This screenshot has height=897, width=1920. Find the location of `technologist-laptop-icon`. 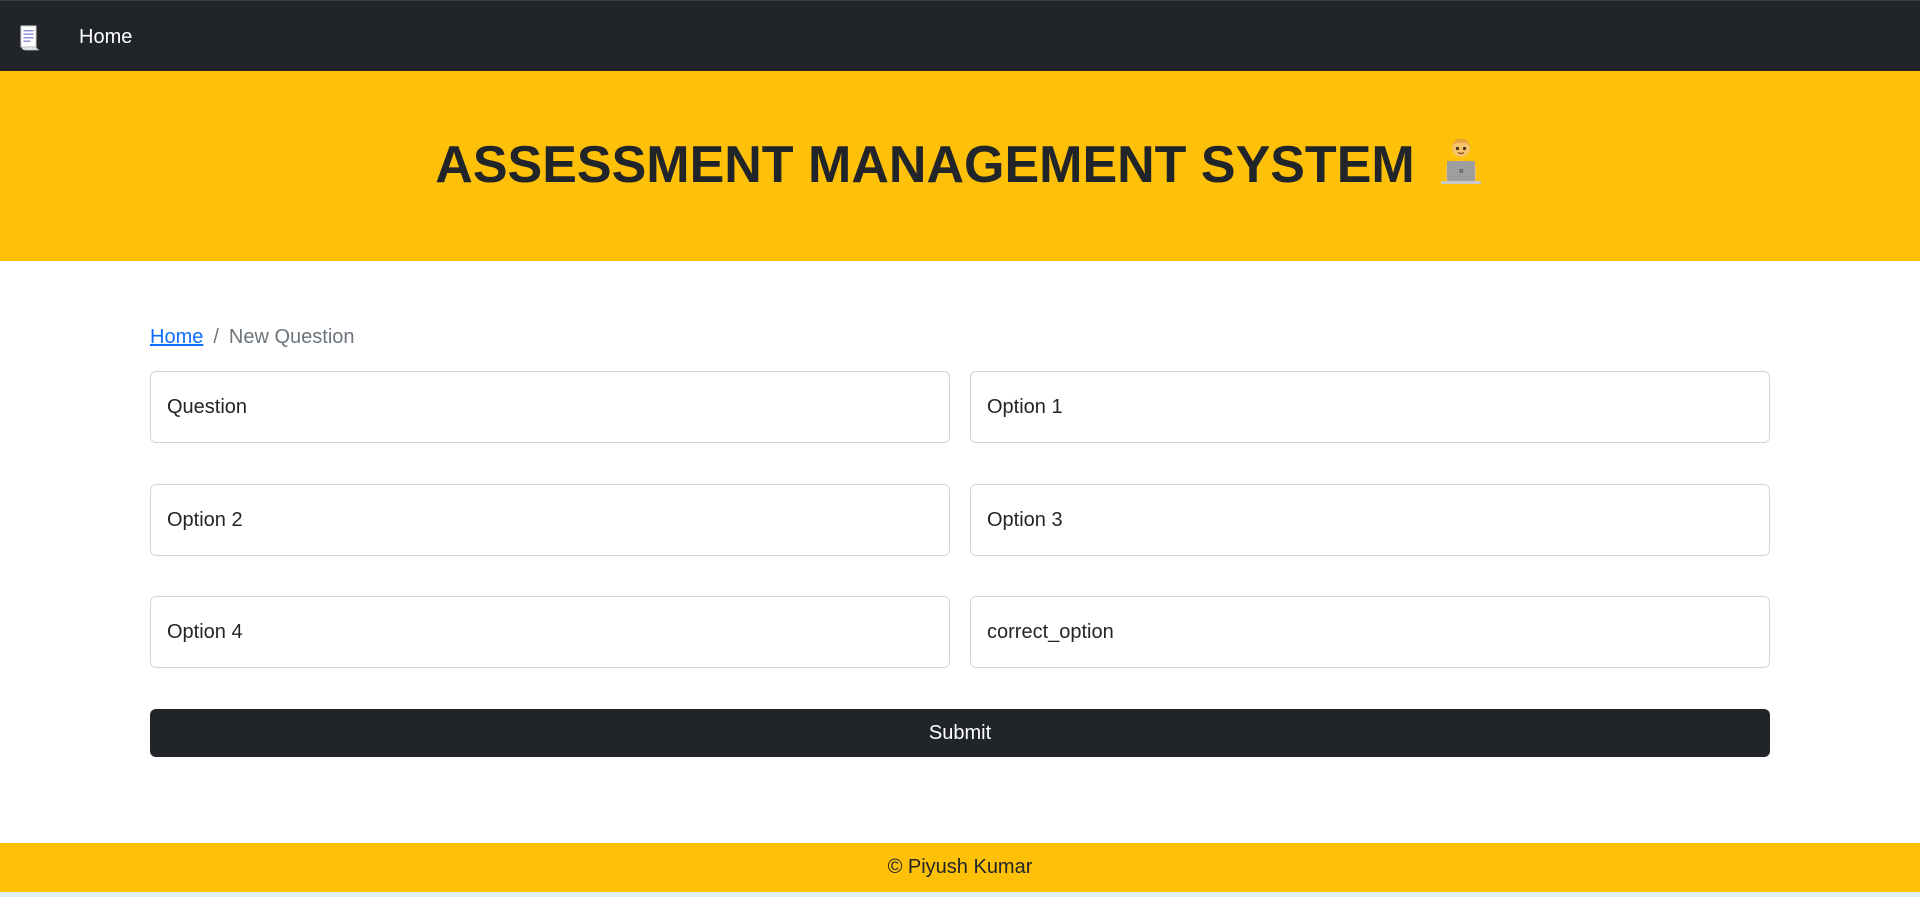

technologist-laptop-icon is located at coordinates (1460, 161).